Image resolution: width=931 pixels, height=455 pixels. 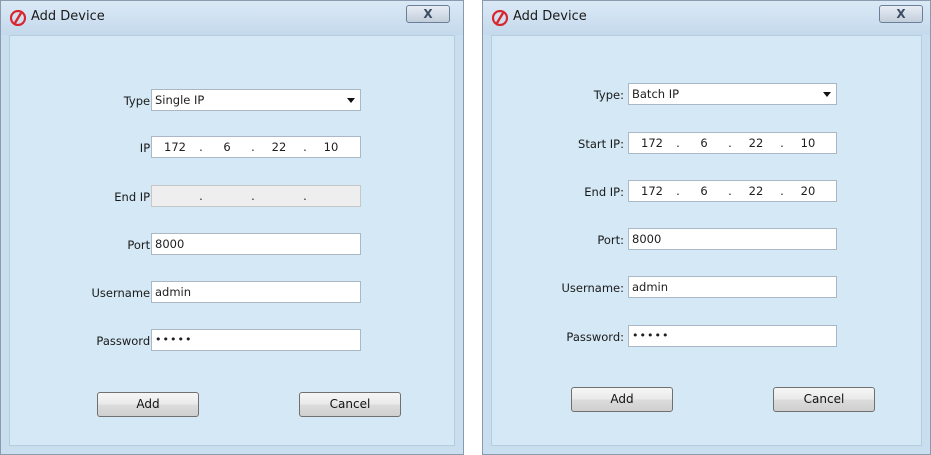 I want to click on start-ip-octet-3: 22, so click(x=756, y=143).